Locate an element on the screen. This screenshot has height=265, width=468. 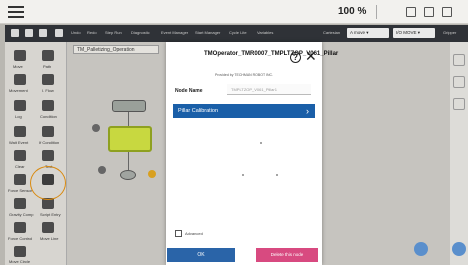
top-app-bar: 100 % is located at coordinates (234, 12).